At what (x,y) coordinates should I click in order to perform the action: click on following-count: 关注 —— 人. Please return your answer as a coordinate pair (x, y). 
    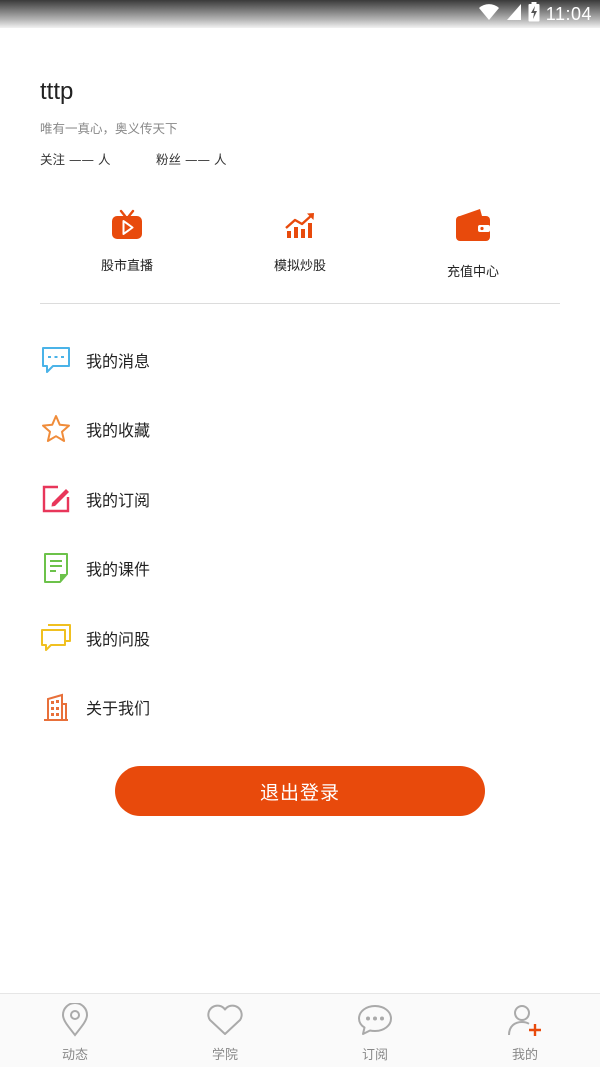
    Looking at the image, I should click on (98, 158).